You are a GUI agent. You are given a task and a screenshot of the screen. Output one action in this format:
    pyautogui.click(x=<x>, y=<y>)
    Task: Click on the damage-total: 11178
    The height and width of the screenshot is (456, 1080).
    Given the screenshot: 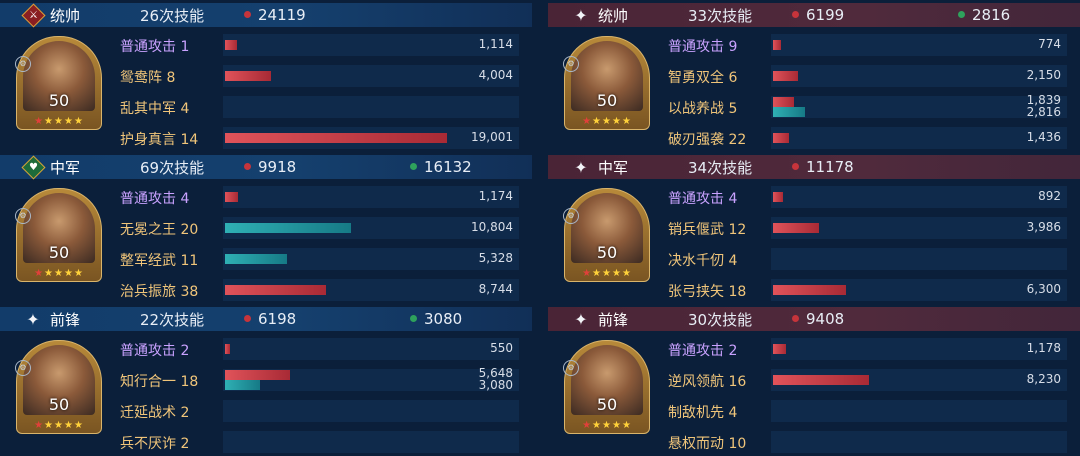 What is the action you would take?
    pyautogui.click(x=830, y=167)
    